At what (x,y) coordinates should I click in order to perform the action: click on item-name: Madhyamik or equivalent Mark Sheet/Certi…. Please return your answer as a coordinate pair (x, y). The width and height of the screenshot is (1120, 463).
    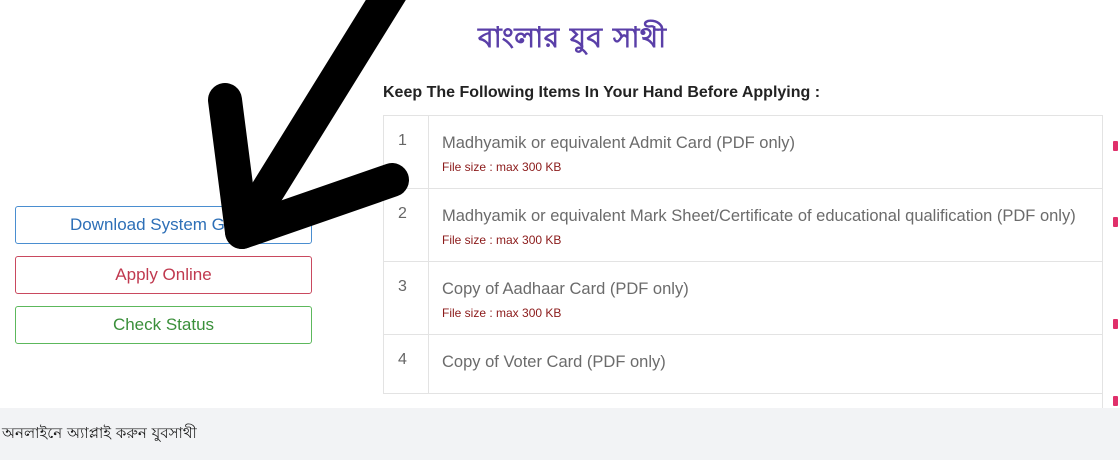
    Looking at the image, I should click on (759, 216).